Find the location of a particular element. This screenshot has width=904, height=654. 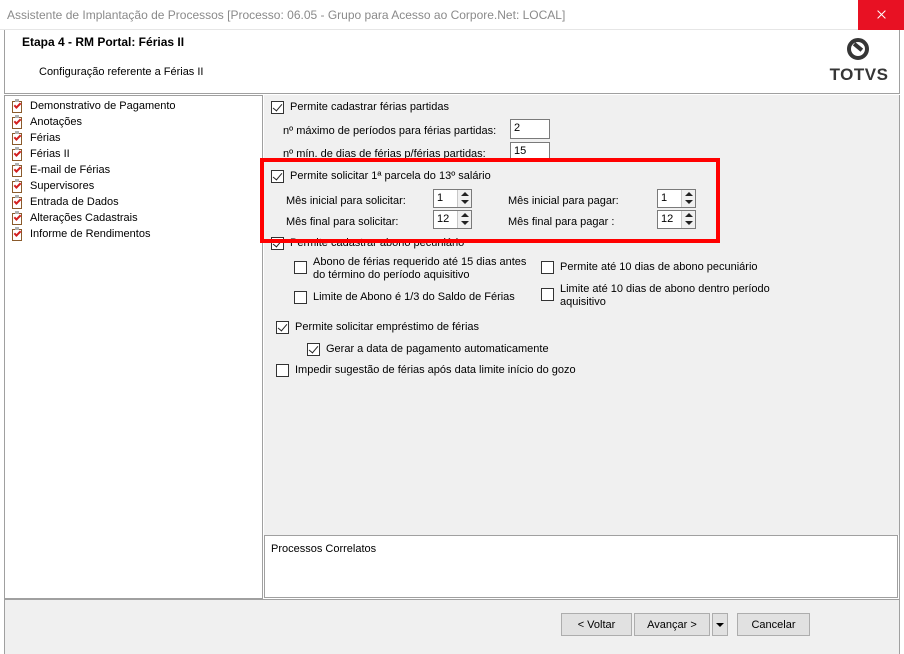

ferias-partidas-checkbox: Permite cadastrar férias partidas is located at coordinates (360, 107).